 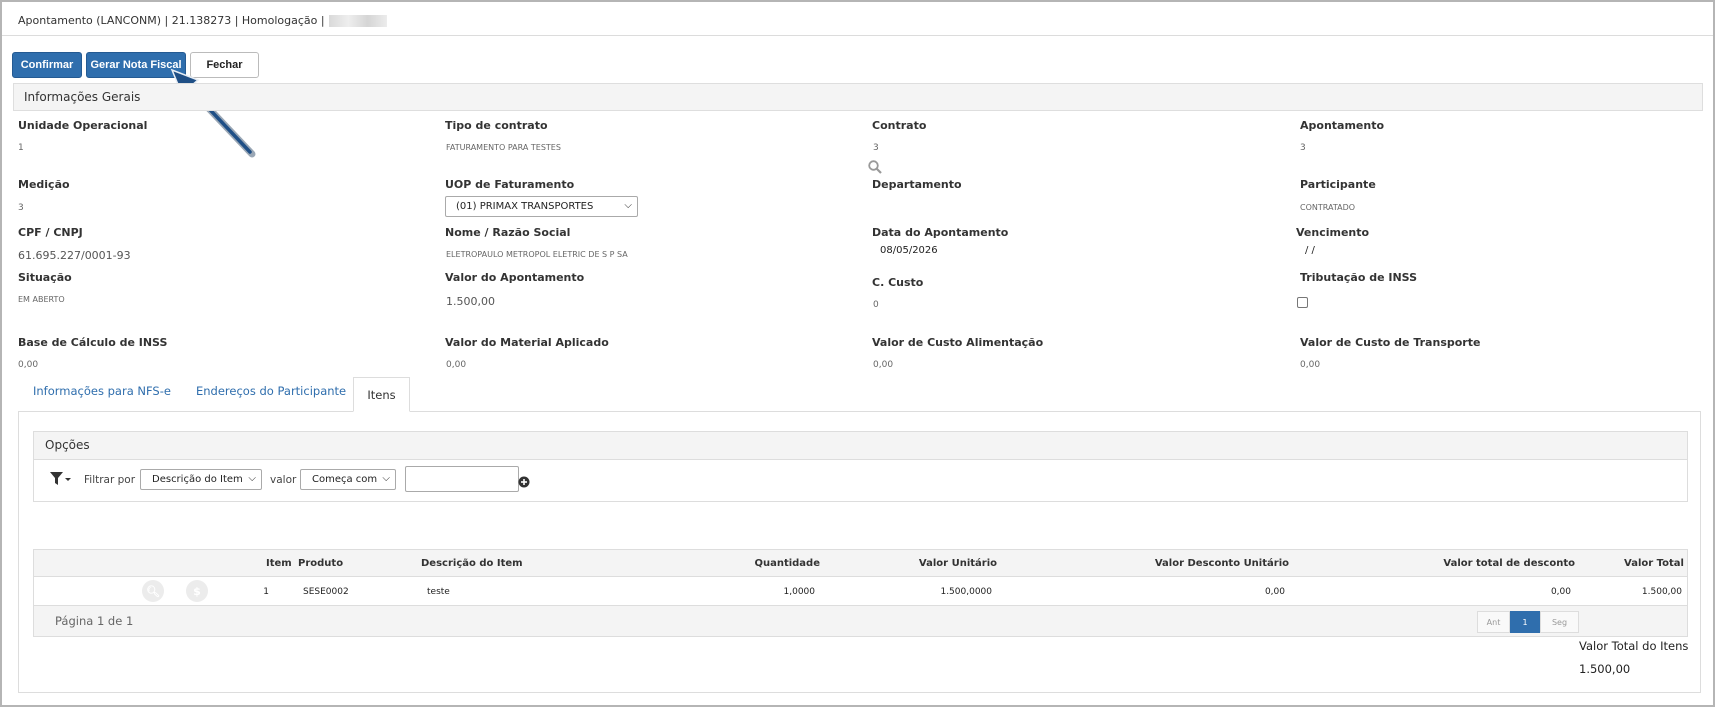 What do you see at coordinates (875, 167) in the screenshot?
I see `search-icon` at bounding box center [875, 167].